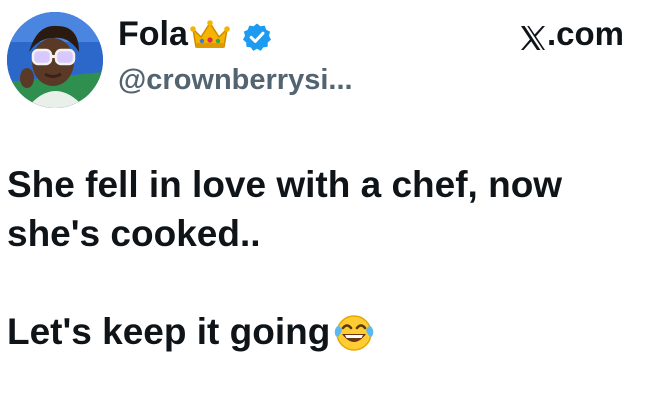  Describe the element at coordinates (585, 33) in the screenshot. I see `site-domain: .com` at that location.